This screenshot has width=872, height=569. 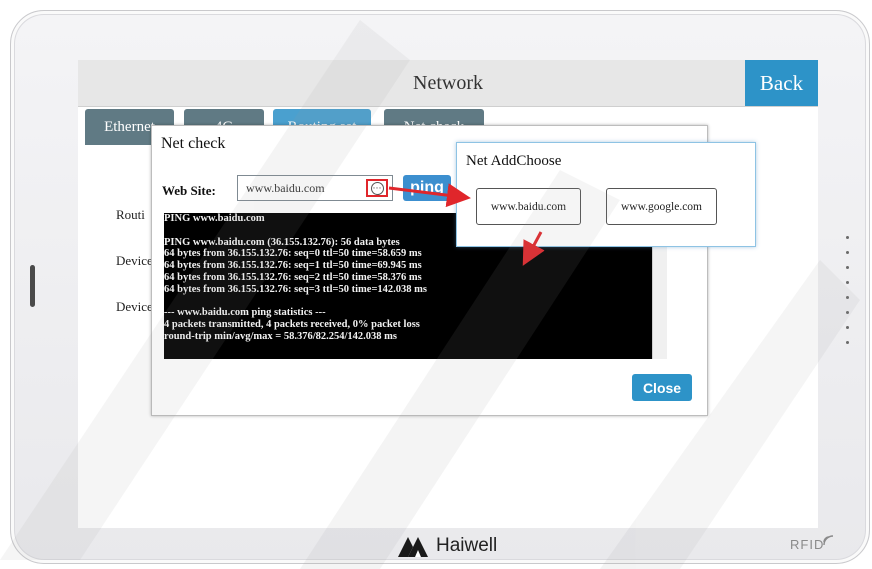 What do you see at coordinates (427, 188) in the screenshot?
I see `ping-button: ping` at bounding box center [427, 188].